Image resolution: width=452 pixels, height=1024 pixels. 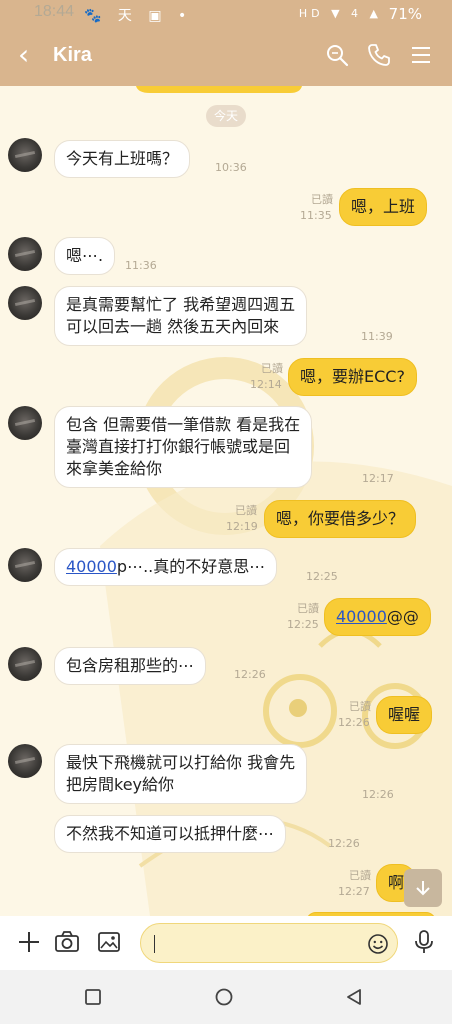 I want to click on message-time: 12:19, so click(x=242, y=526).